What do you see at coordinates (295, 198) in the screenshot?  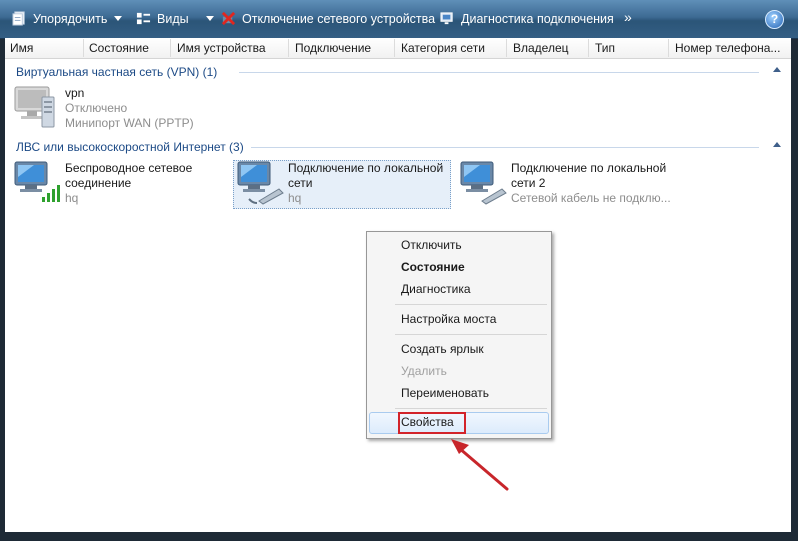 I see `lan-network: hq` at bounding box center [295, 198].